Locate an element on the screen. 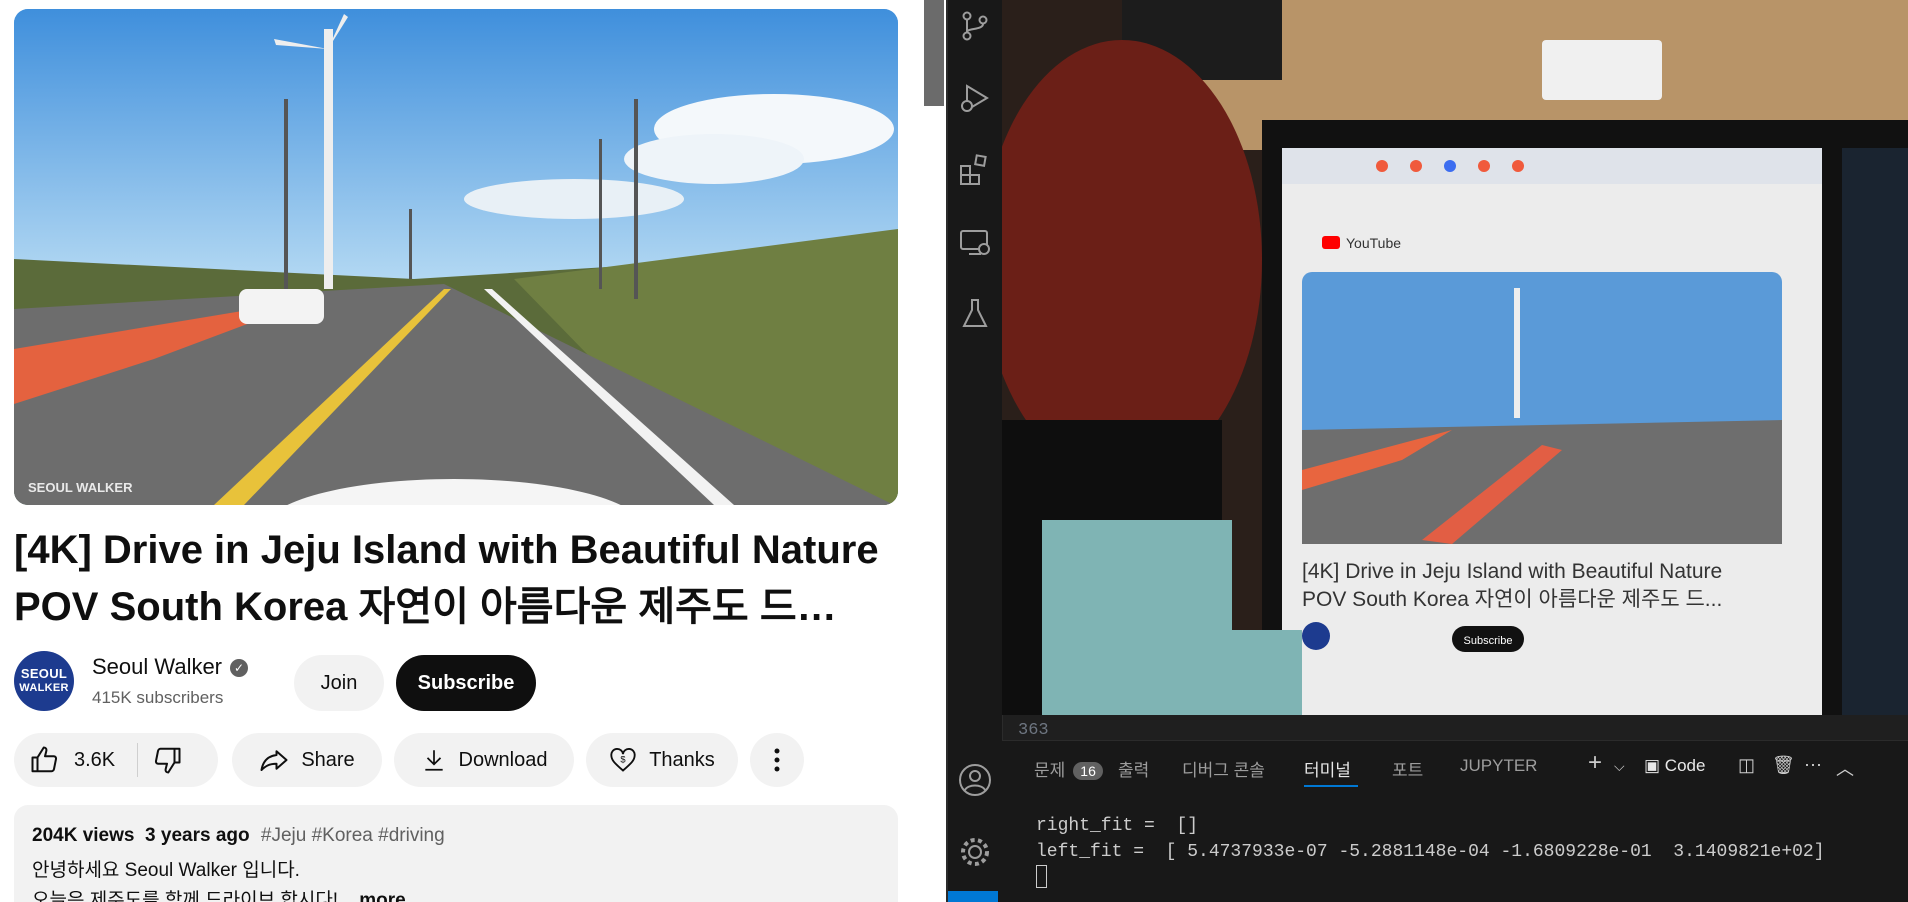  download-label: Download is located at coordinates (503, 759).